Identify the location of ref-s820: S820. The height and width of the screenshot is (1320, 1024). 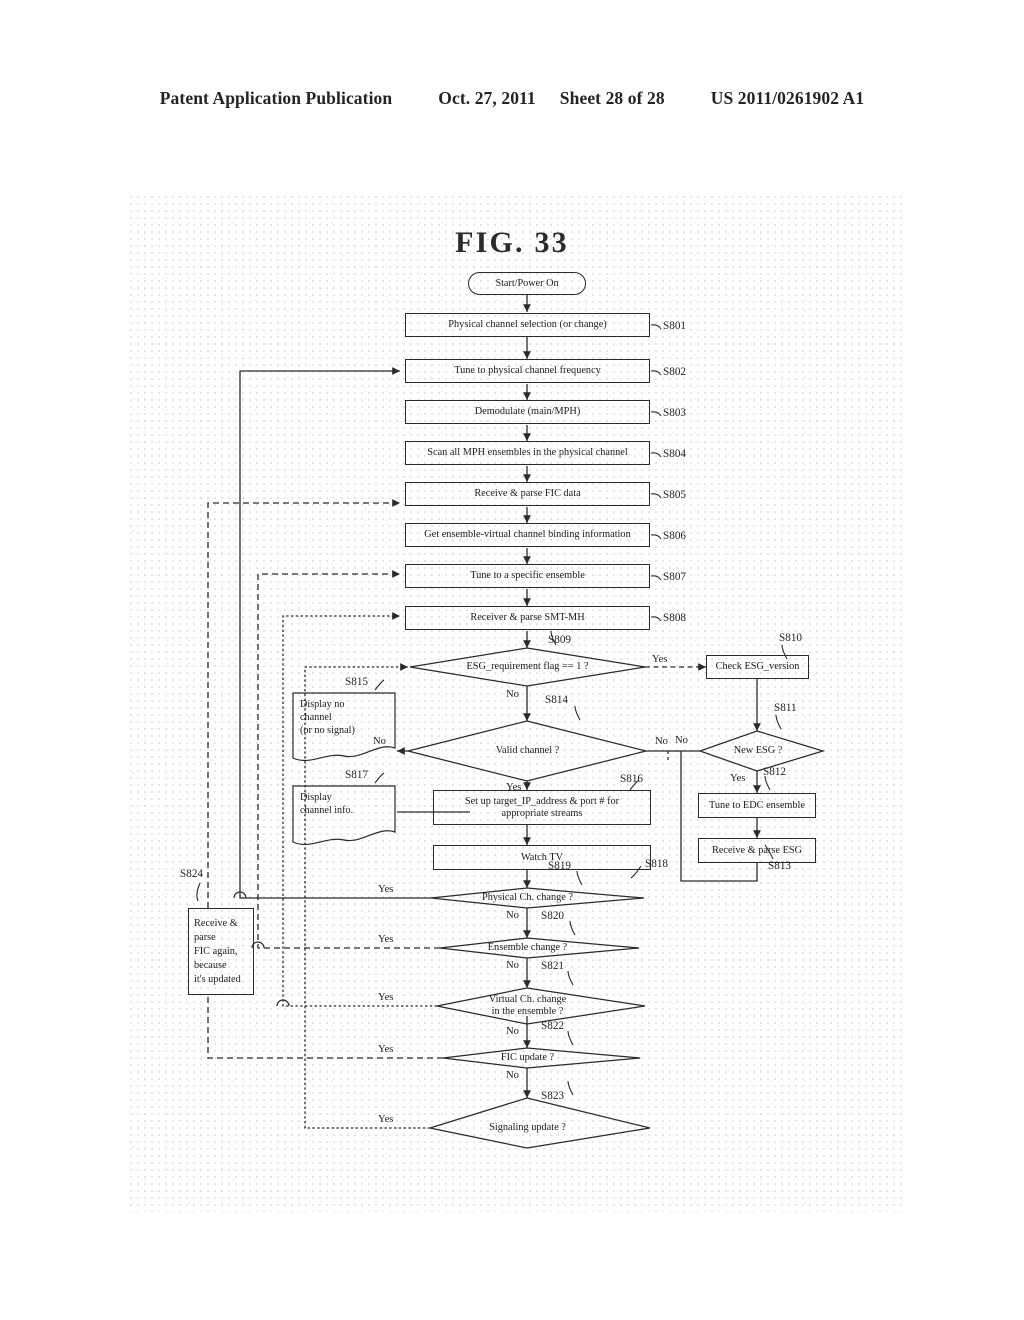
(553, 916).